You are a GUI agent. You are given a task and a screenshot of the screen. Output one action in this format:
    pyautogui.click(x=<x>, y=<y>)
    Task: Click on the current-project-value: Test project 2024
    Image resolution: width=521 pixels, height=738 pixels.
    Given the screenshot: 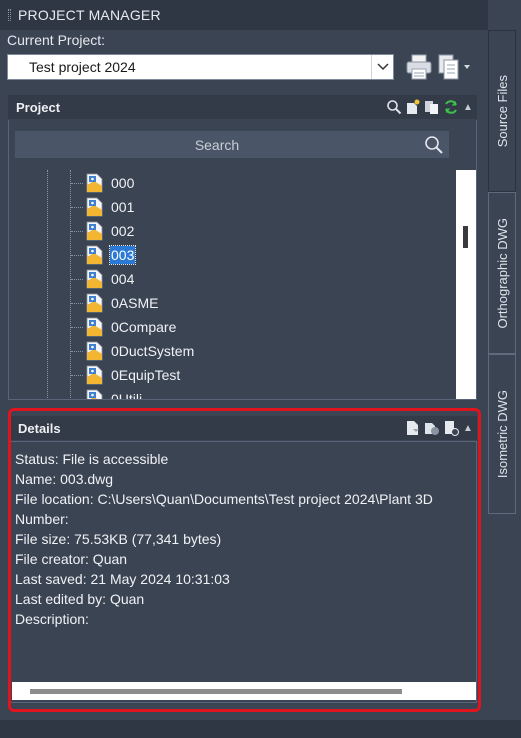 What is the action you would take?
    pyautogui.click(x=82, y=67)
    